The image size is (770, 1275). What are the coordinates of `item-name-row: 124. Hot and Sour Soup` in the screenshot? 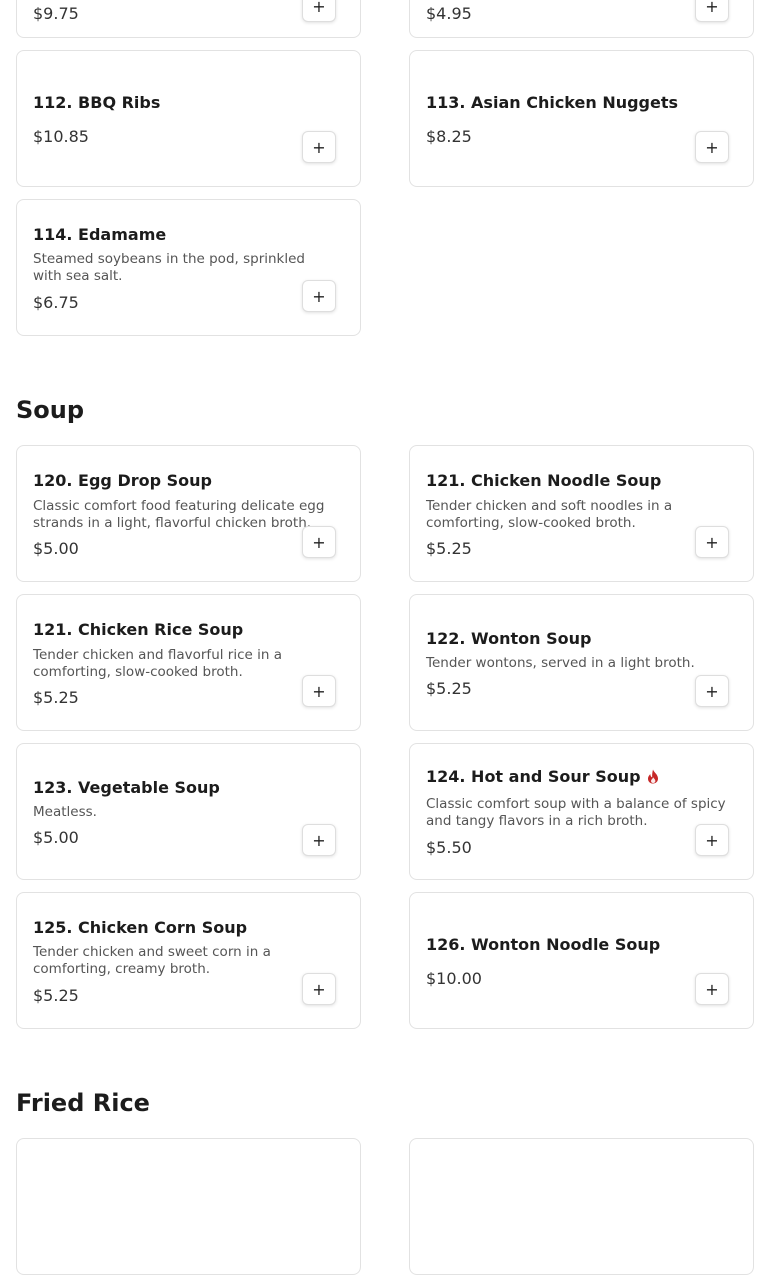 It's located at (542, 777).